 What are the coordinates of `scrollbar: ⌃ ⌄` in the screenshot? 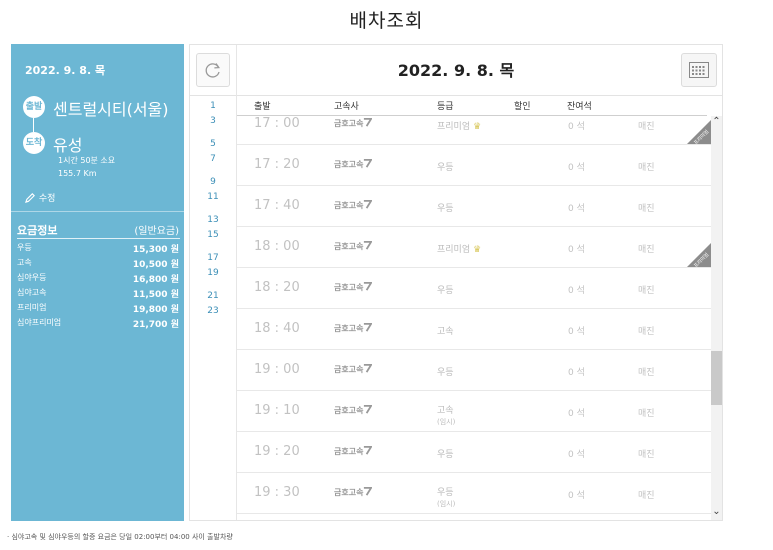 It's located at (716, 318).